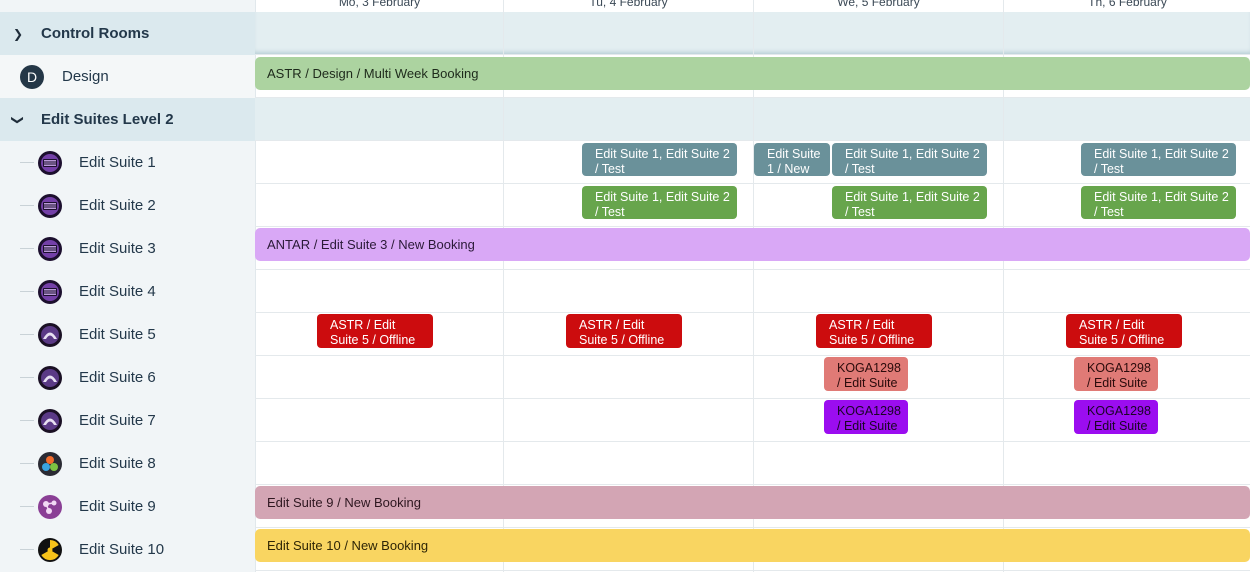 This screenshot has width=1250, height=572. I want to click on resource-row-edit-suite-8: Edit Suite 8, so click(127, 463).